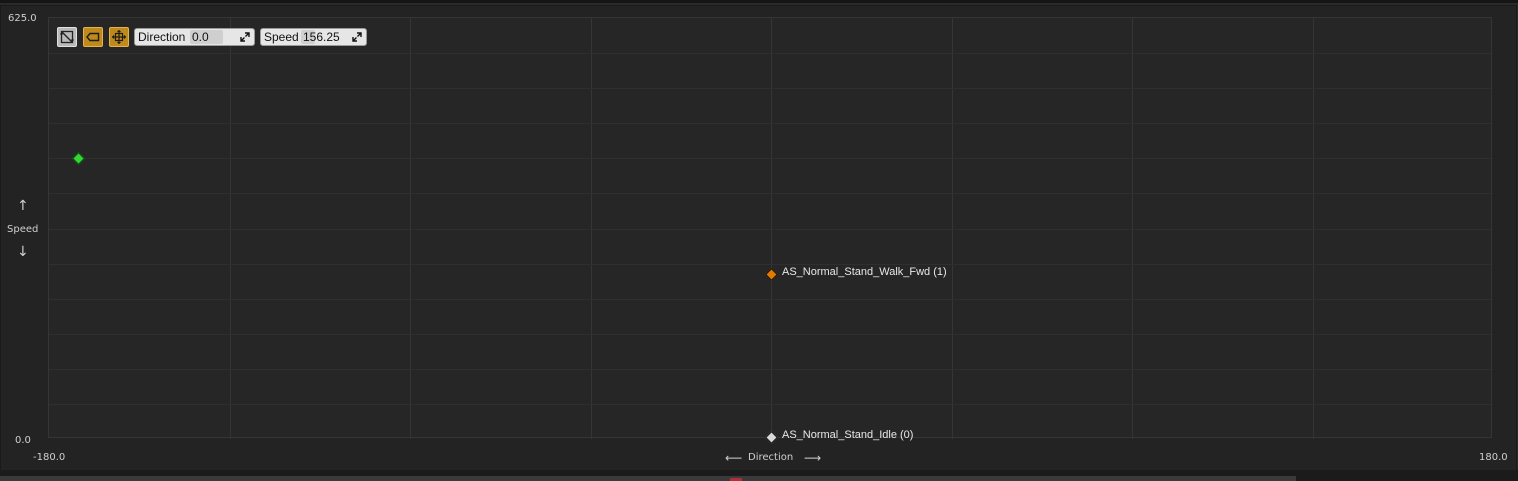 The image size is (1518, 481). What do you see at coordinates (813, 458) in the screenshot?
I see `direction-right-arrow-icon: ⟶` at bounding box center [813, 458].